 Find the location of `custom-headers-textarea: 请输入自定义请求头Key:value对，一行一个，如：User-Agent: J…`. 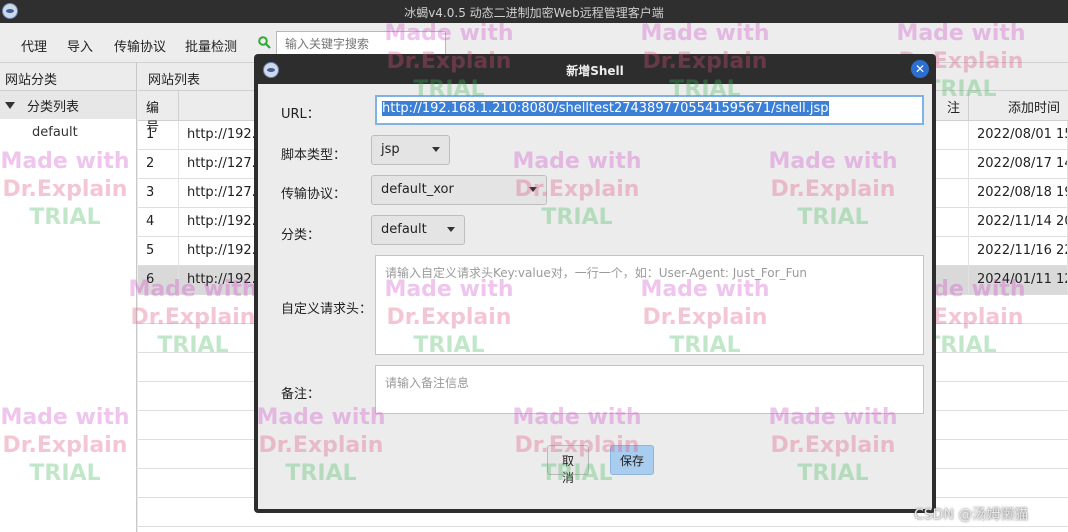

custom-headers-textarea: 请输入自定义请求头Key:value对，一行一个，如：User-Agent: J… is located at coordinates (649, 305).